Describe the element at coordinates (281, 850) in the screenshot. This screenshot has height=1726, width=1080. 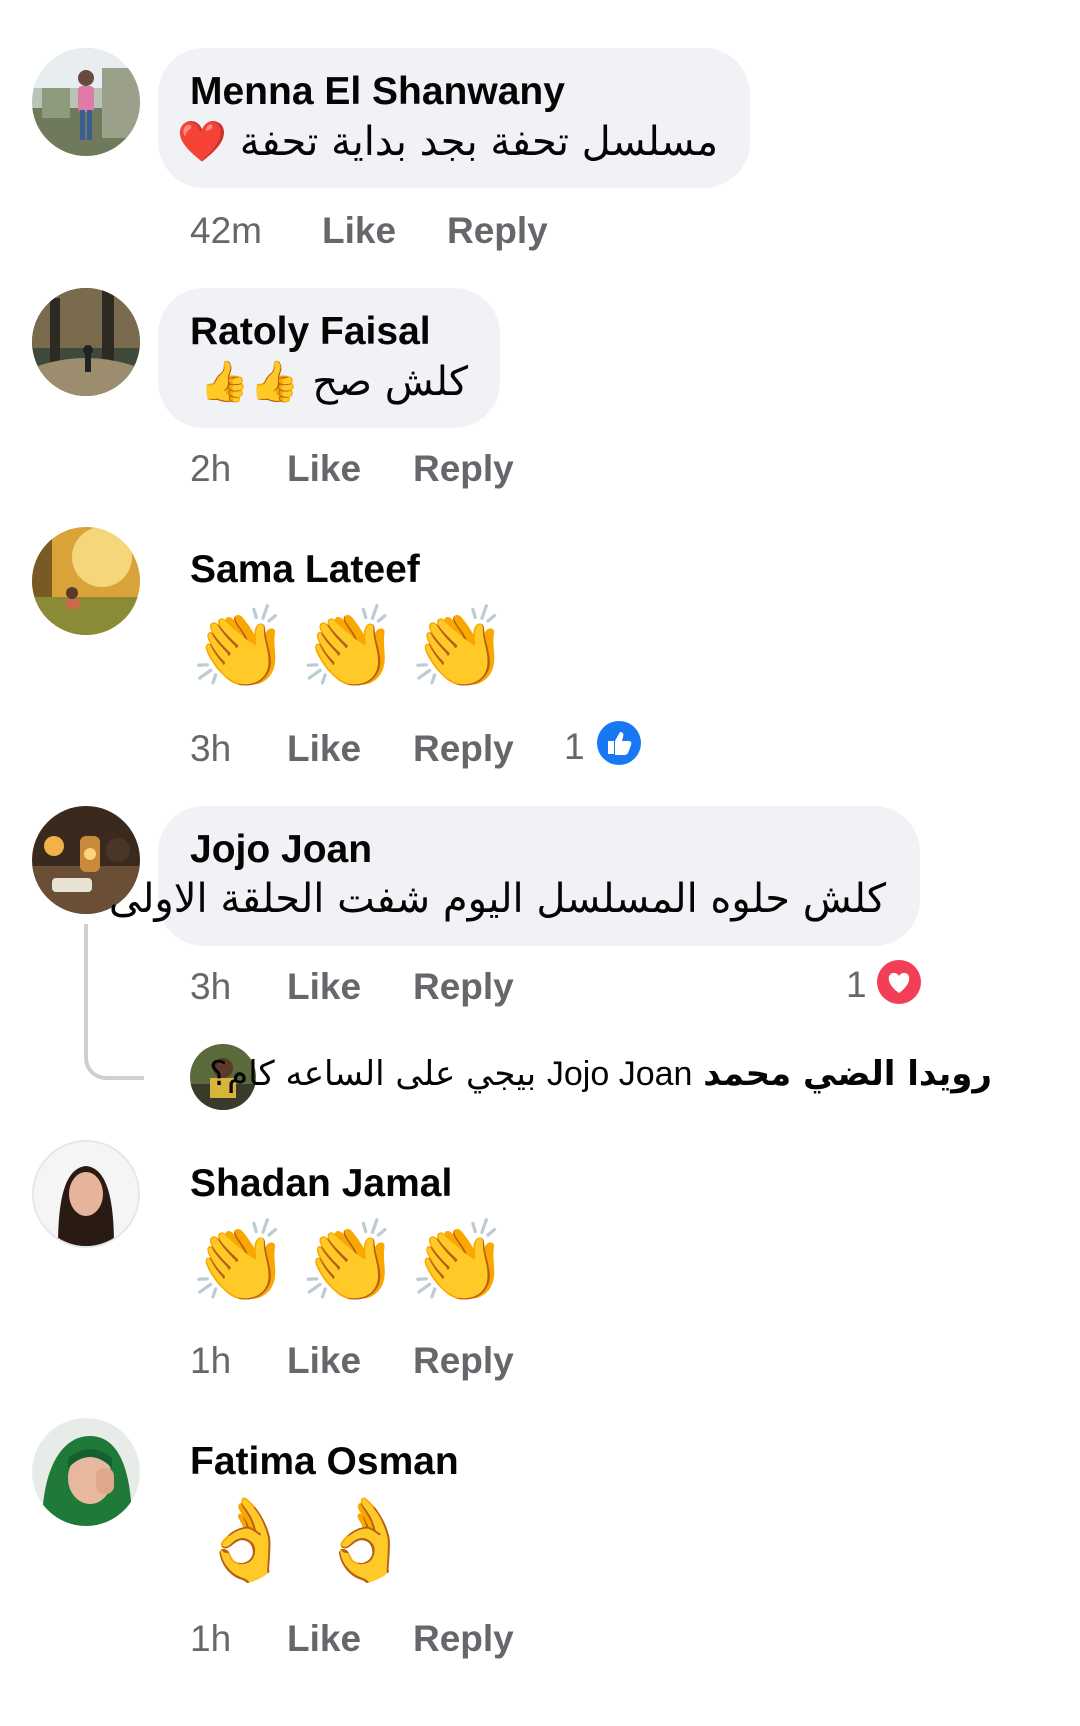
I see `comment-author: Jojo Joan` at that location.